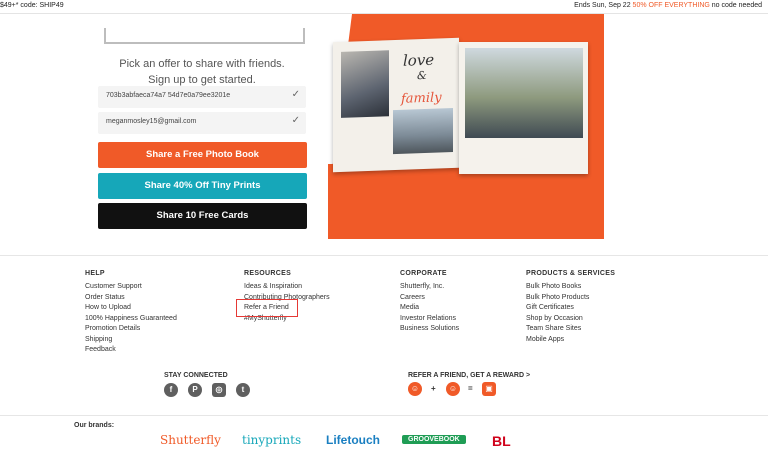 The image size is (768, 450). Describe the element at coordinates (570, 319) in the screenshot. I see `footer-link-shop-by-occasion: Shop by Occasion` at that location.